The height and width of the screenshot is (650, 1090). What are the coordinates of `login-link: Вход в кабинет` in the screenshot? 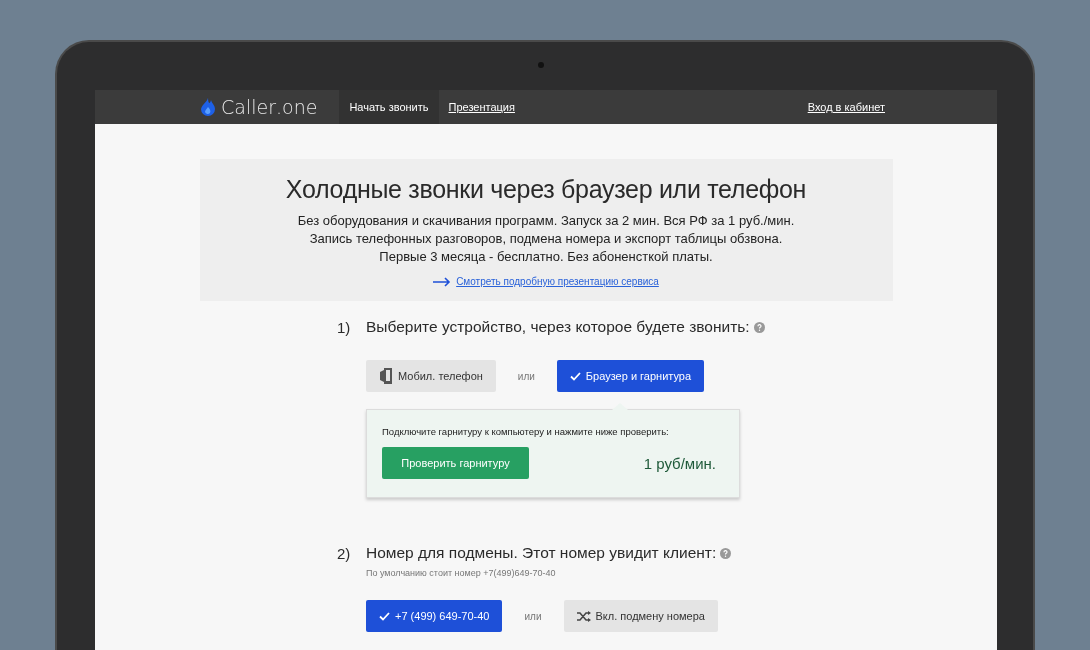 It's located at (846, 107).